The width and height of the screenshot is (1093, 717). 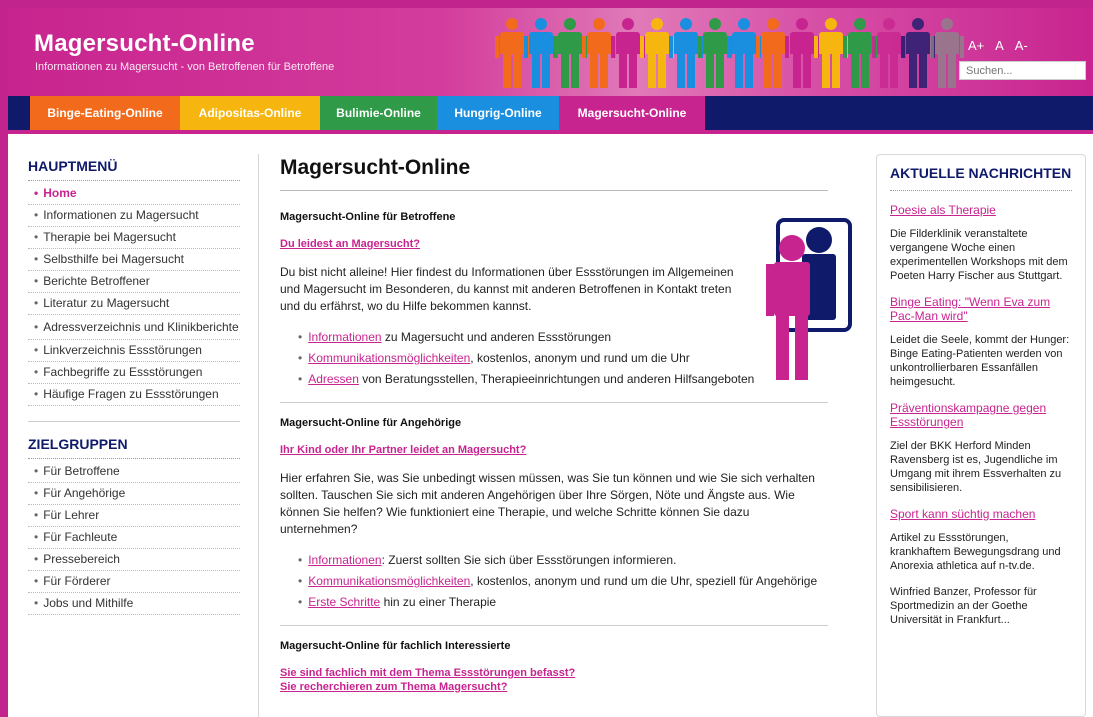 What do you see at coordinates (809, 299) in the screenshot?
I see `two-persons-icon` at bounding box center [809, 299].